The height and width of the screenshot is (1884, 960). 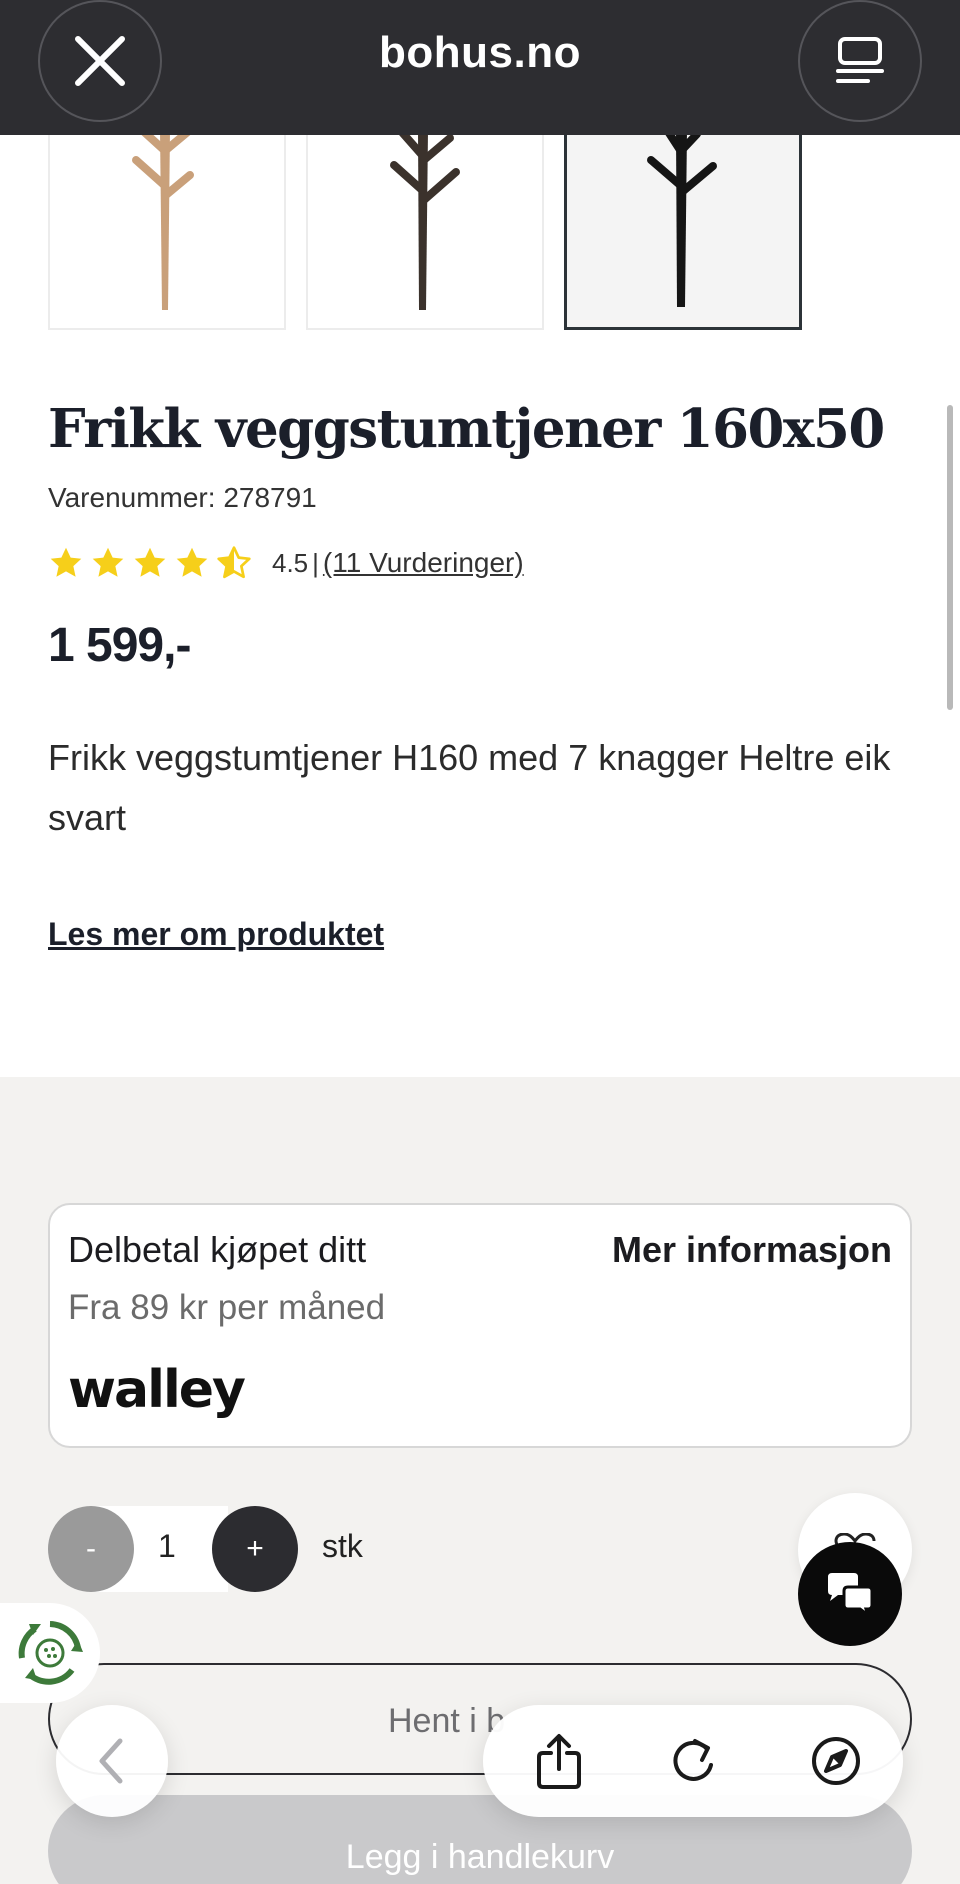 I want to click on decrease-quantity-button: -, so click(x=91, y=1549).